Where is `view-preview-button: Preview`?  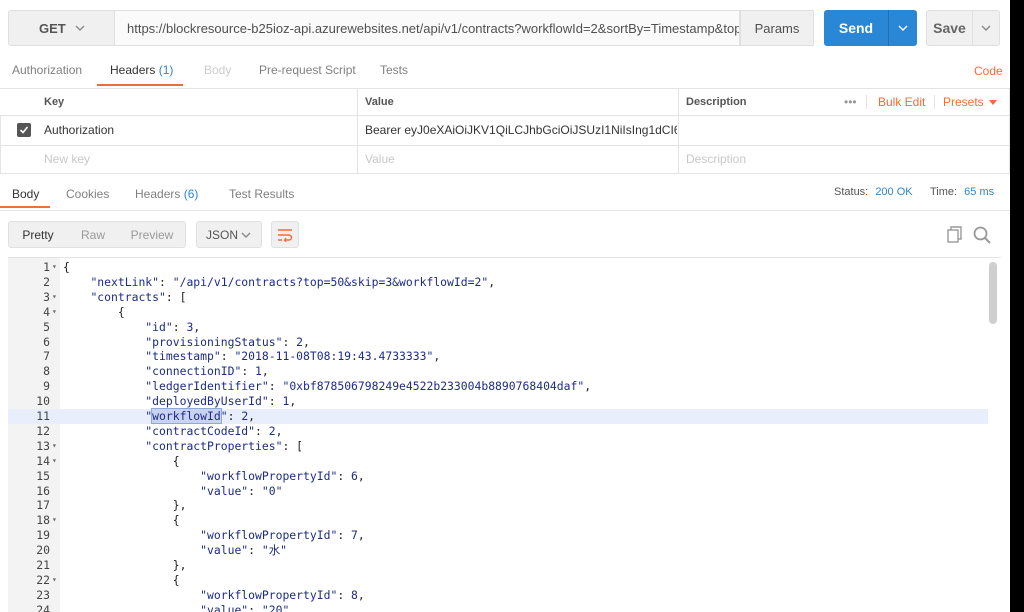
view-preview-button: Preview is located at coordinates (152, 234).